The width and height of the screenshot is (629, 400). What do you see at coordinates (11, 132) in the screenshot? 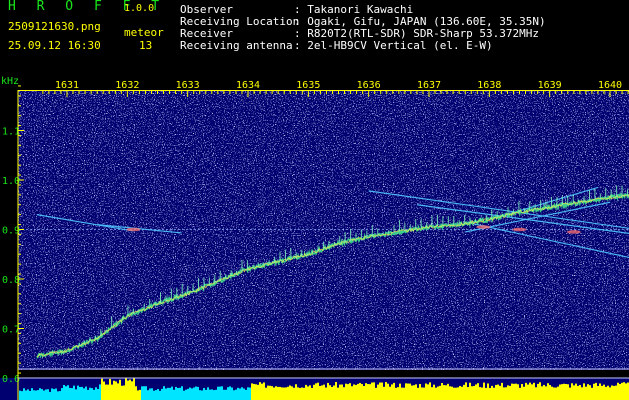
I see `y-tick-label: 1.1` at bounding box center [11, 132].